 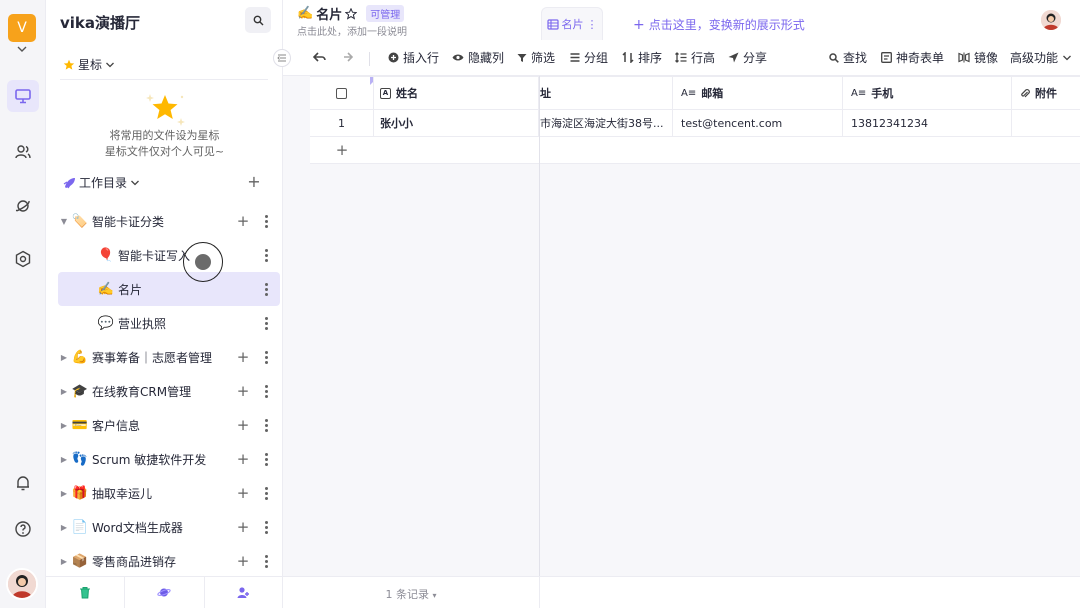 What do you see at coordinates (456, 93) in the screenshot?
I see `column-header-name: A 姓名` at bounding box center [456, 93].